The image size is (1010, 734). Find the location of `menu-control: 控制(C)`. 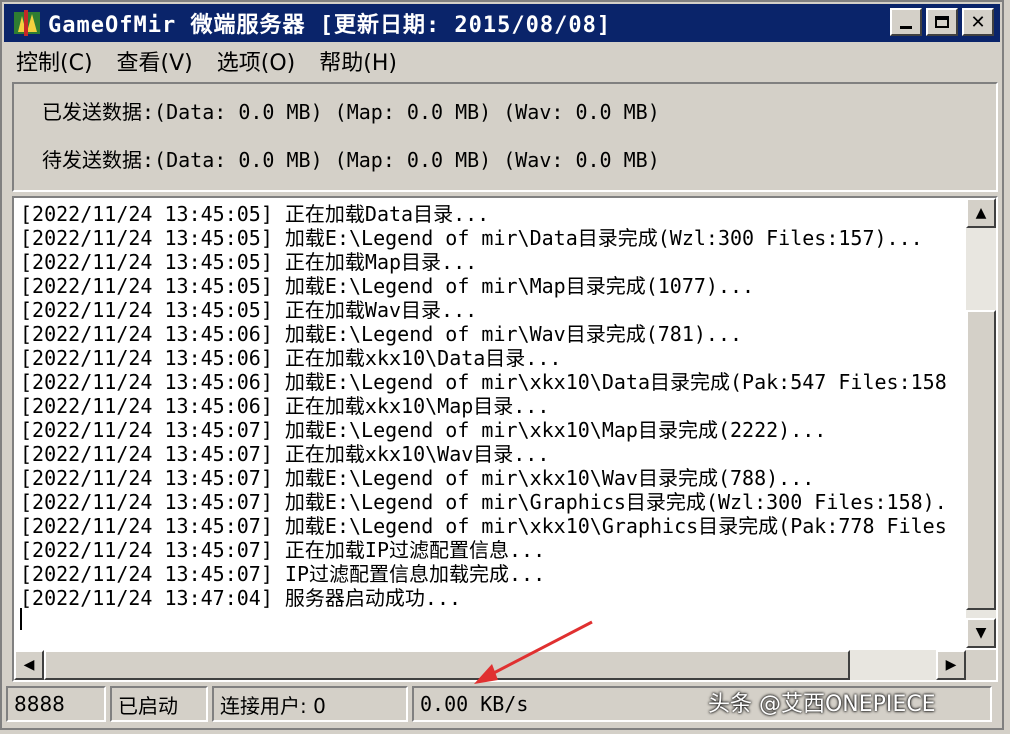

menu-control: 控制(C) is located at coordinates (54, 61).